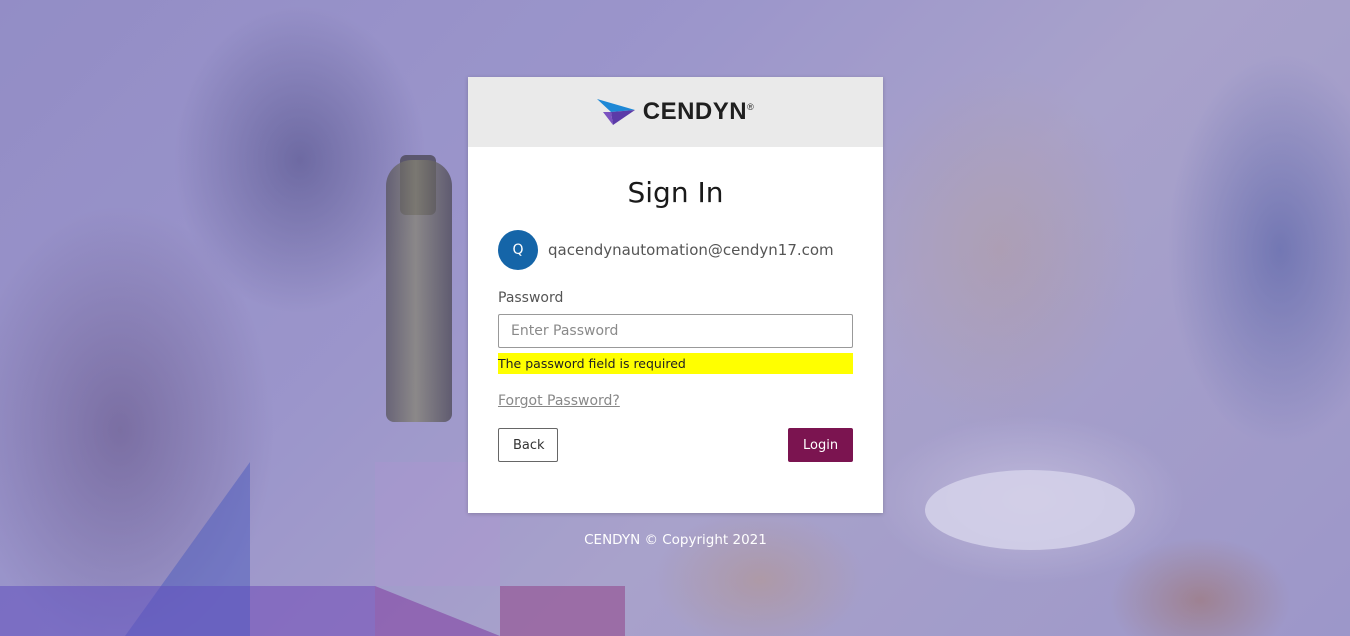  Describe the element at coordinates (528, 445) in the screenshot. I see `back-button: Back` at that location.